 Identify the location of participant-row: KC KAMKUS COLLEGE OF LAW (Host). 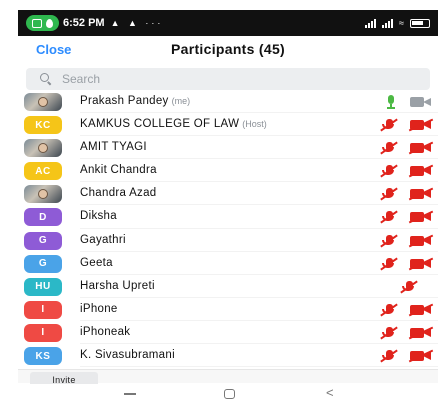
(228, 125).